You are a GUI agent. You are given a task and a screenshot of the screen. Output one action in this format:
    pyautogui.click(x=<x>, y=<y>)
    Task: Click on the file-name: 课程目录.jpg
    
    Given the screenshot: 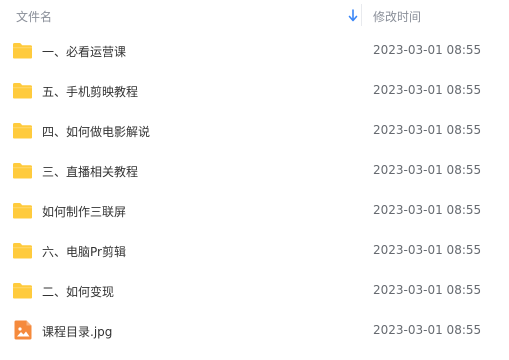 What is the action you would take?
    pyautogui.click(x=77, y=331)
    